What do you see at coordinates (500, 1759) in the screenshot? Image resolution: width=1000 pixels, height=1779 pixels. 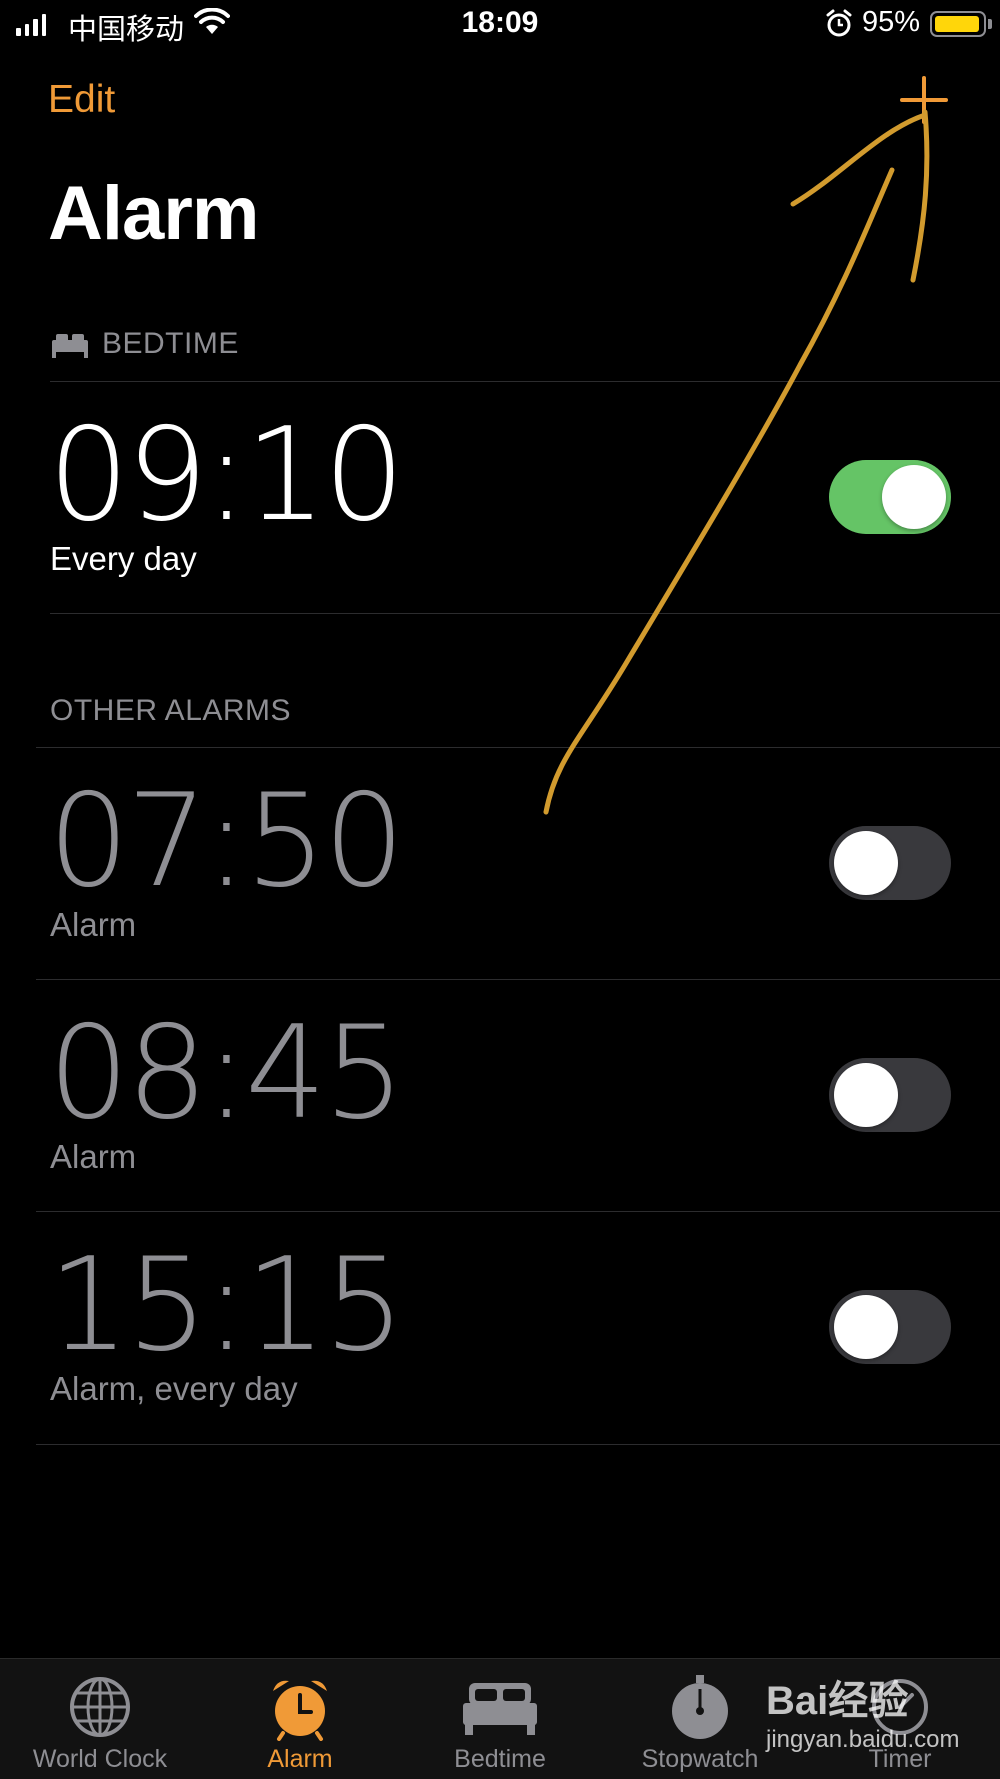 I see `tab-label: Bedtime` at bounding box center [500, 1759].